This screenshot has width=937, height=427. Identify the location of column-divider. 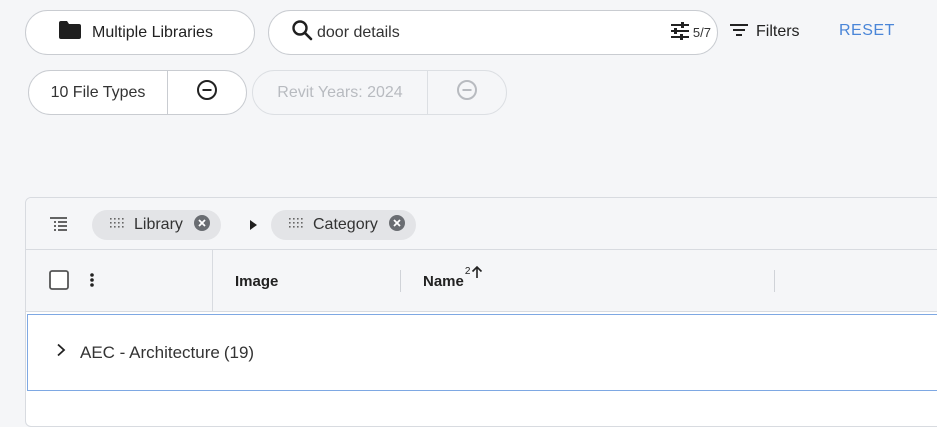
(212, 281).